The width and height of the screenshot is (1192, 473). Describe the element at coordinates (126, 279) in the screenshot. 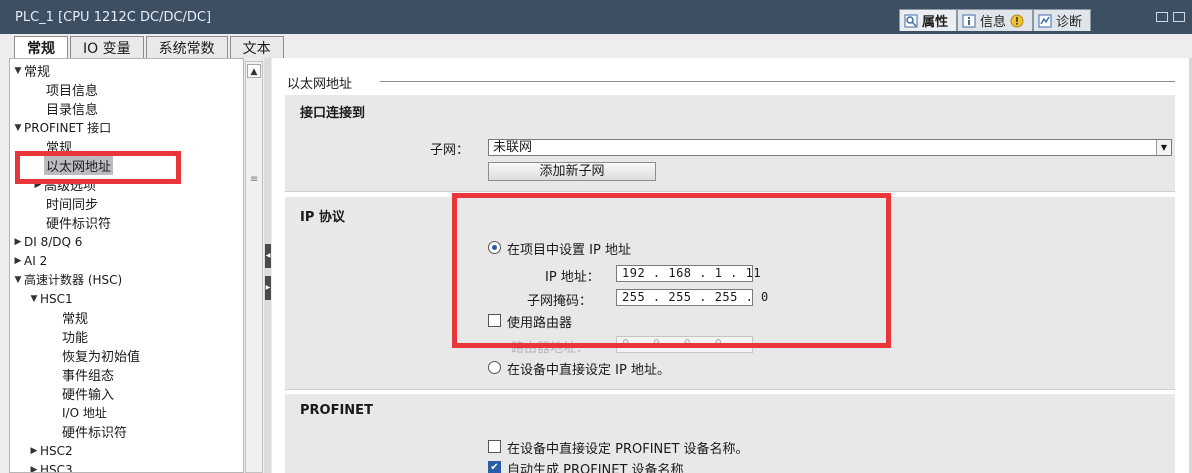

I see `tree-item: ▼ 高速计数器 (HSC)` at that location.